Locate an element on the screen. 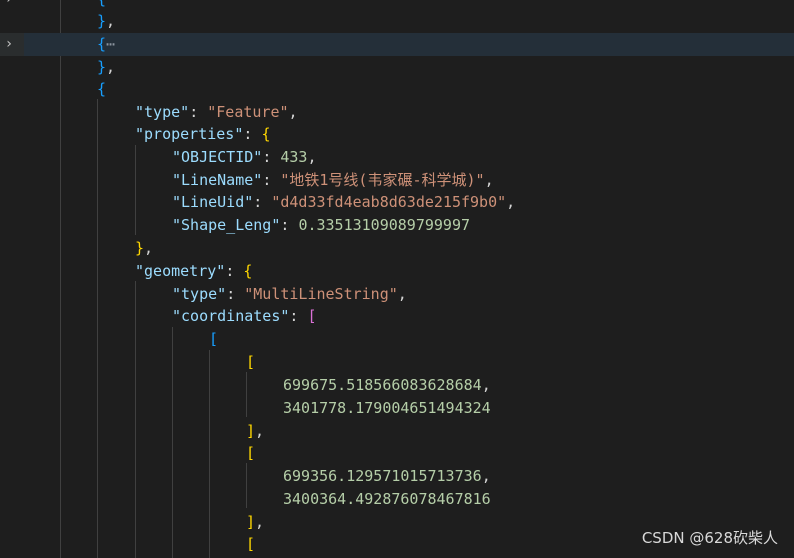 Image resolution: width=794 pixels, height=558 pixels. fold-ellipsis-icon: ⋯ is located at coordinates (111, 44).